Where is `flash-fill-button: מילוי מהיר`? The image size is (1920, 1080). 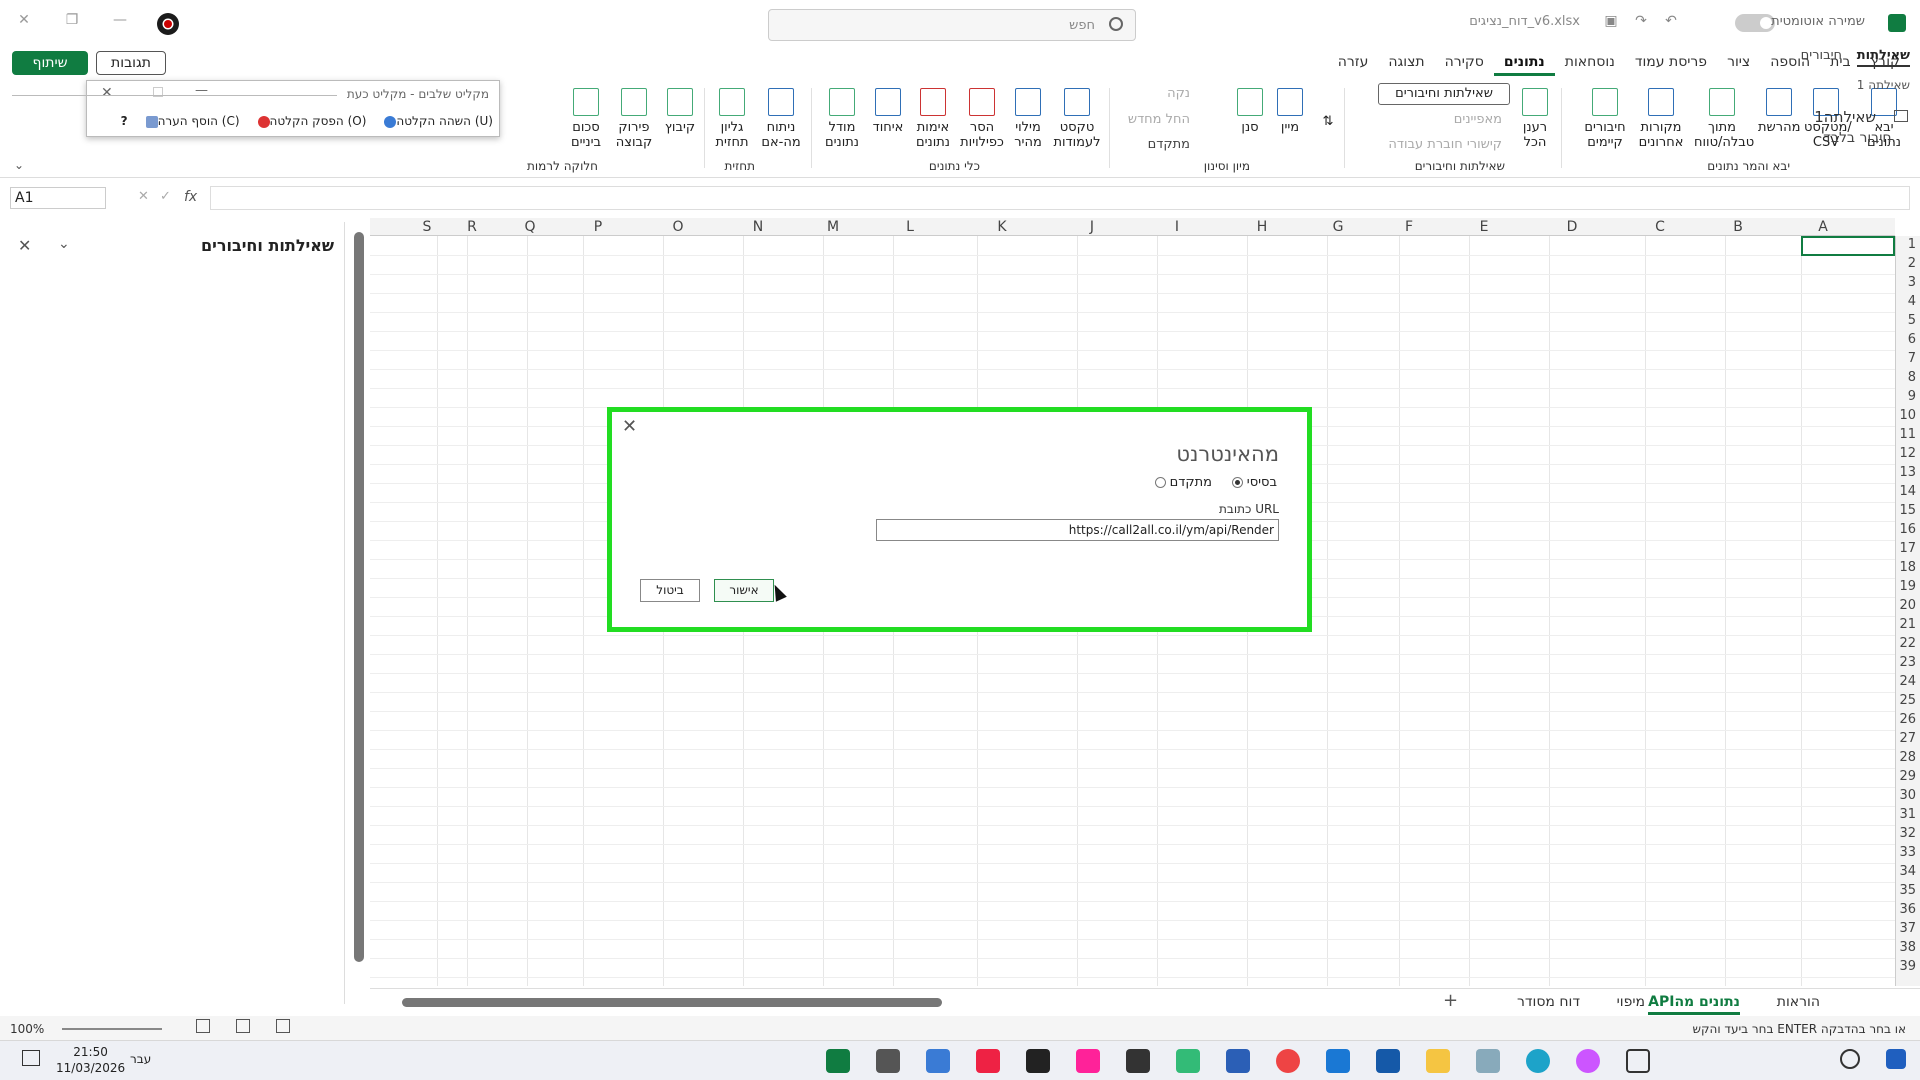
flash-fill-button: מילוי מהיר is located at coordinates (1028, 119).